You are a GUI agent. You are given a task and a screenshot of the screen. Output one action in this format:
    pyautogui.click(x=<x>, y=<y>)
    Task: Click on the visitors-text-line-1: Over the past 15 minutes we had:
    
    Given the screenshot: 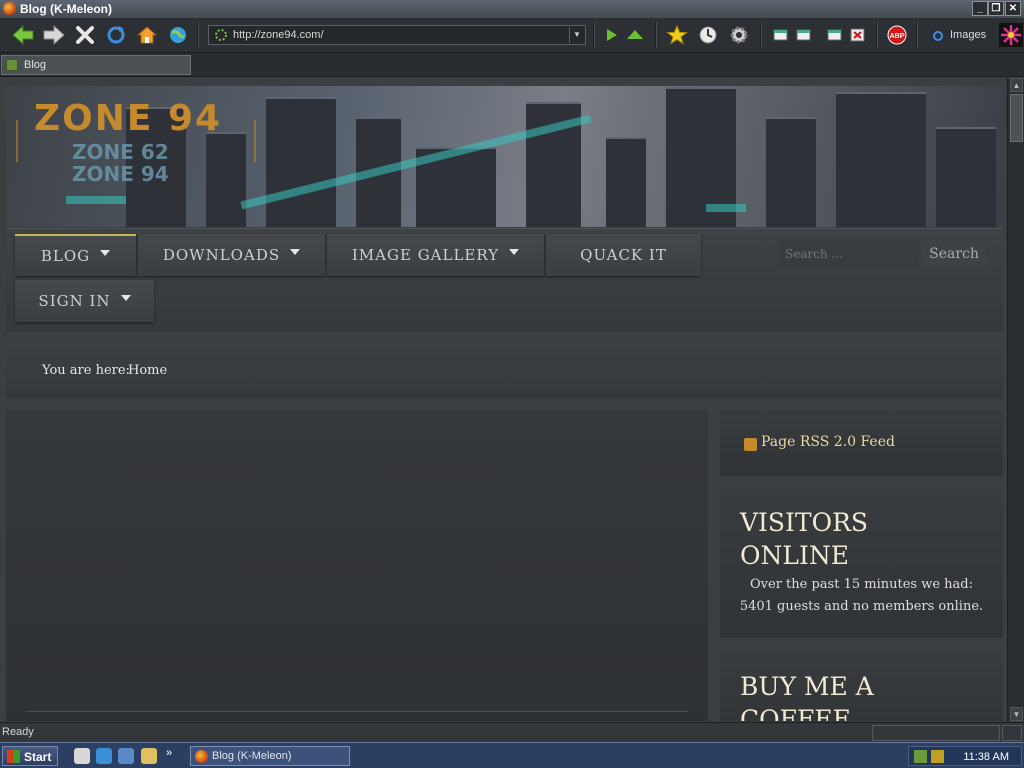 What is the action you would take?
    pyautogui.click(x=861, y=584)
    